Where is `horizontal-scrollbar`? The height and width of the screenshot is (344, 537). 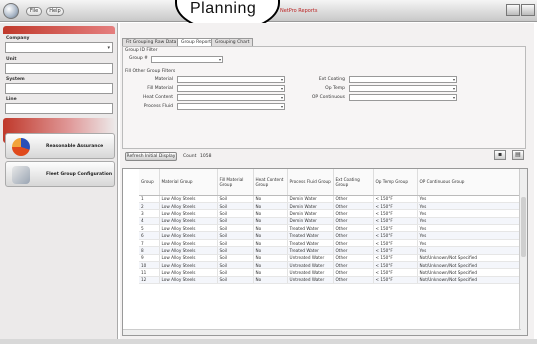
horizontal-scrollbar is located at coordinates (322, 332).